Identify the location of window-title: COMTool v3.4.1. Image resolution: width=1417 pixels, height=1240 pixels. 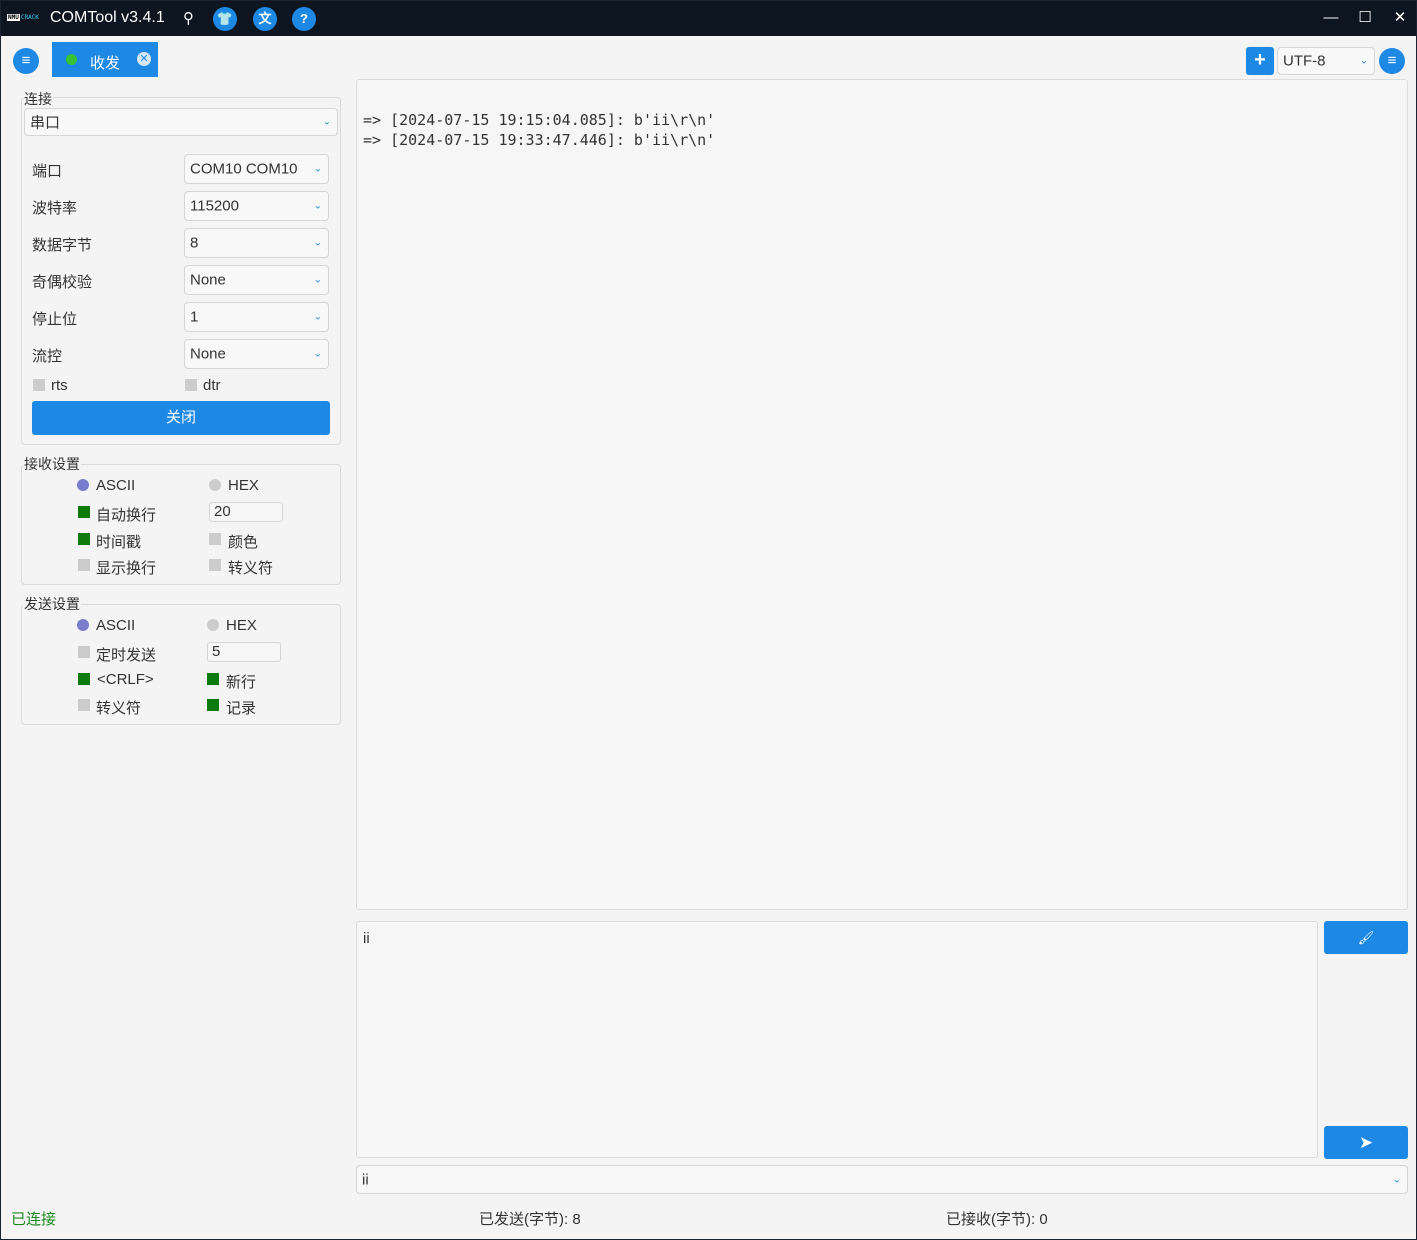
(107, 17).